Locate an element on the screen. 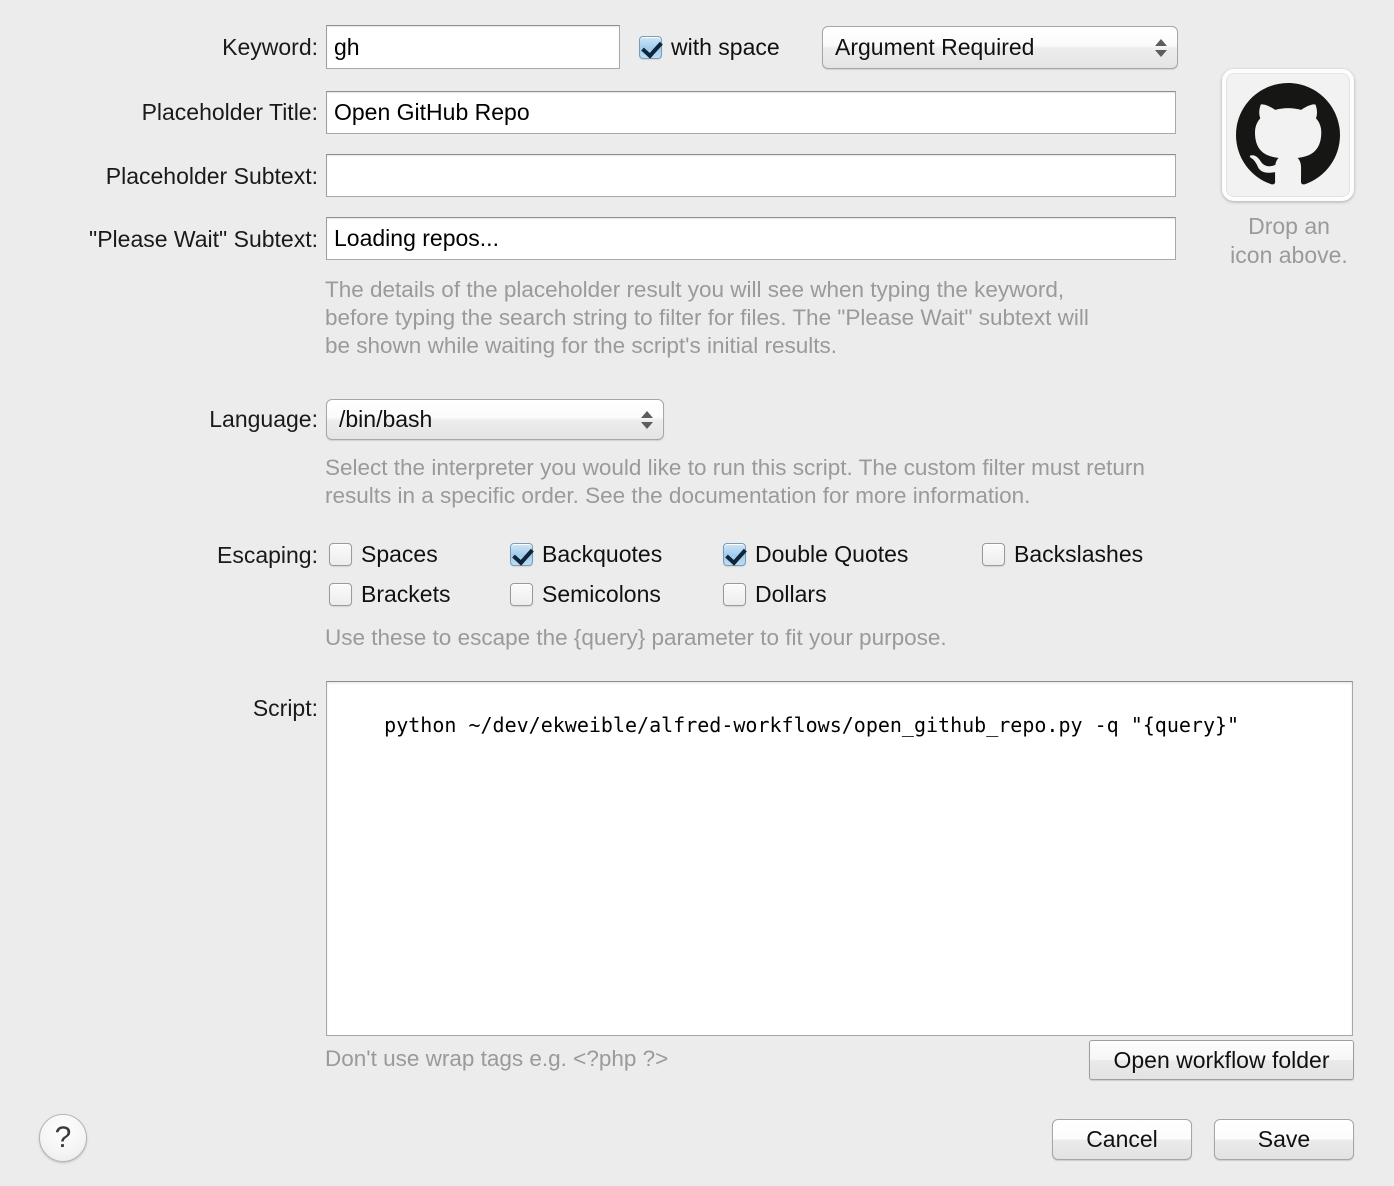  with-space-checkbox: with space is located at coordinates (709, 47).